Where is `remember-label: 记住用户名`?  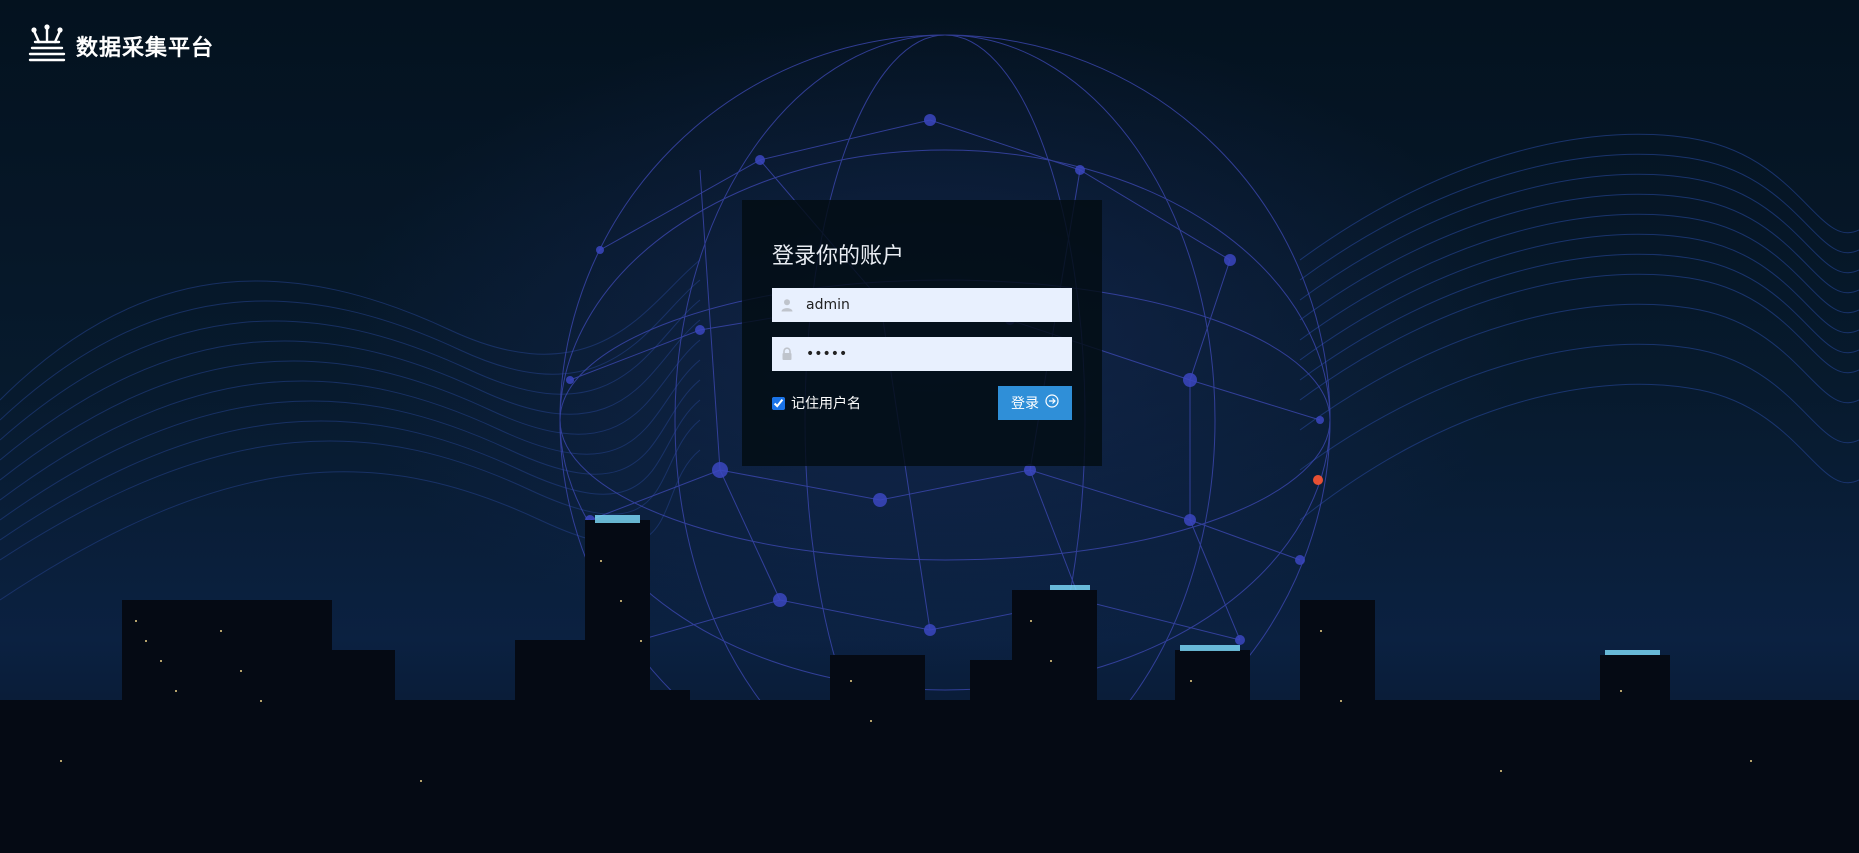
remember-label: 记住用户名 is located at coordinates (826, 404).